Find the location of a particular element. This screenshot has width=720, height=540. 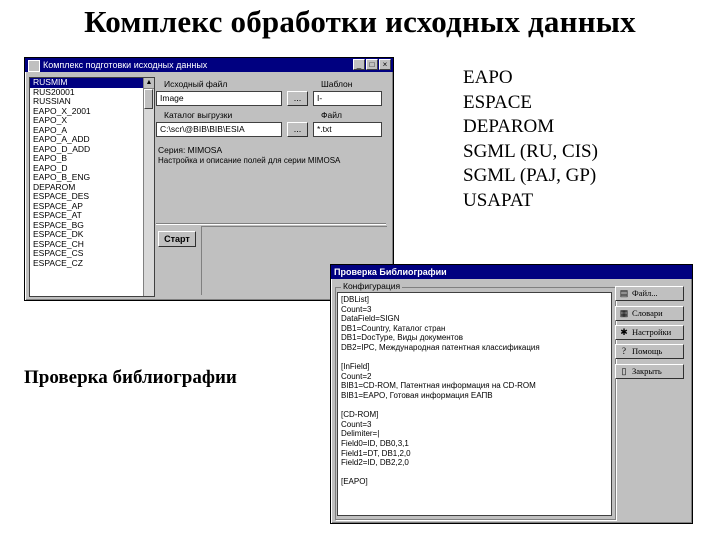

config-line: Field2=ID, DB2,2,0 is located at coordinates (375, 463).